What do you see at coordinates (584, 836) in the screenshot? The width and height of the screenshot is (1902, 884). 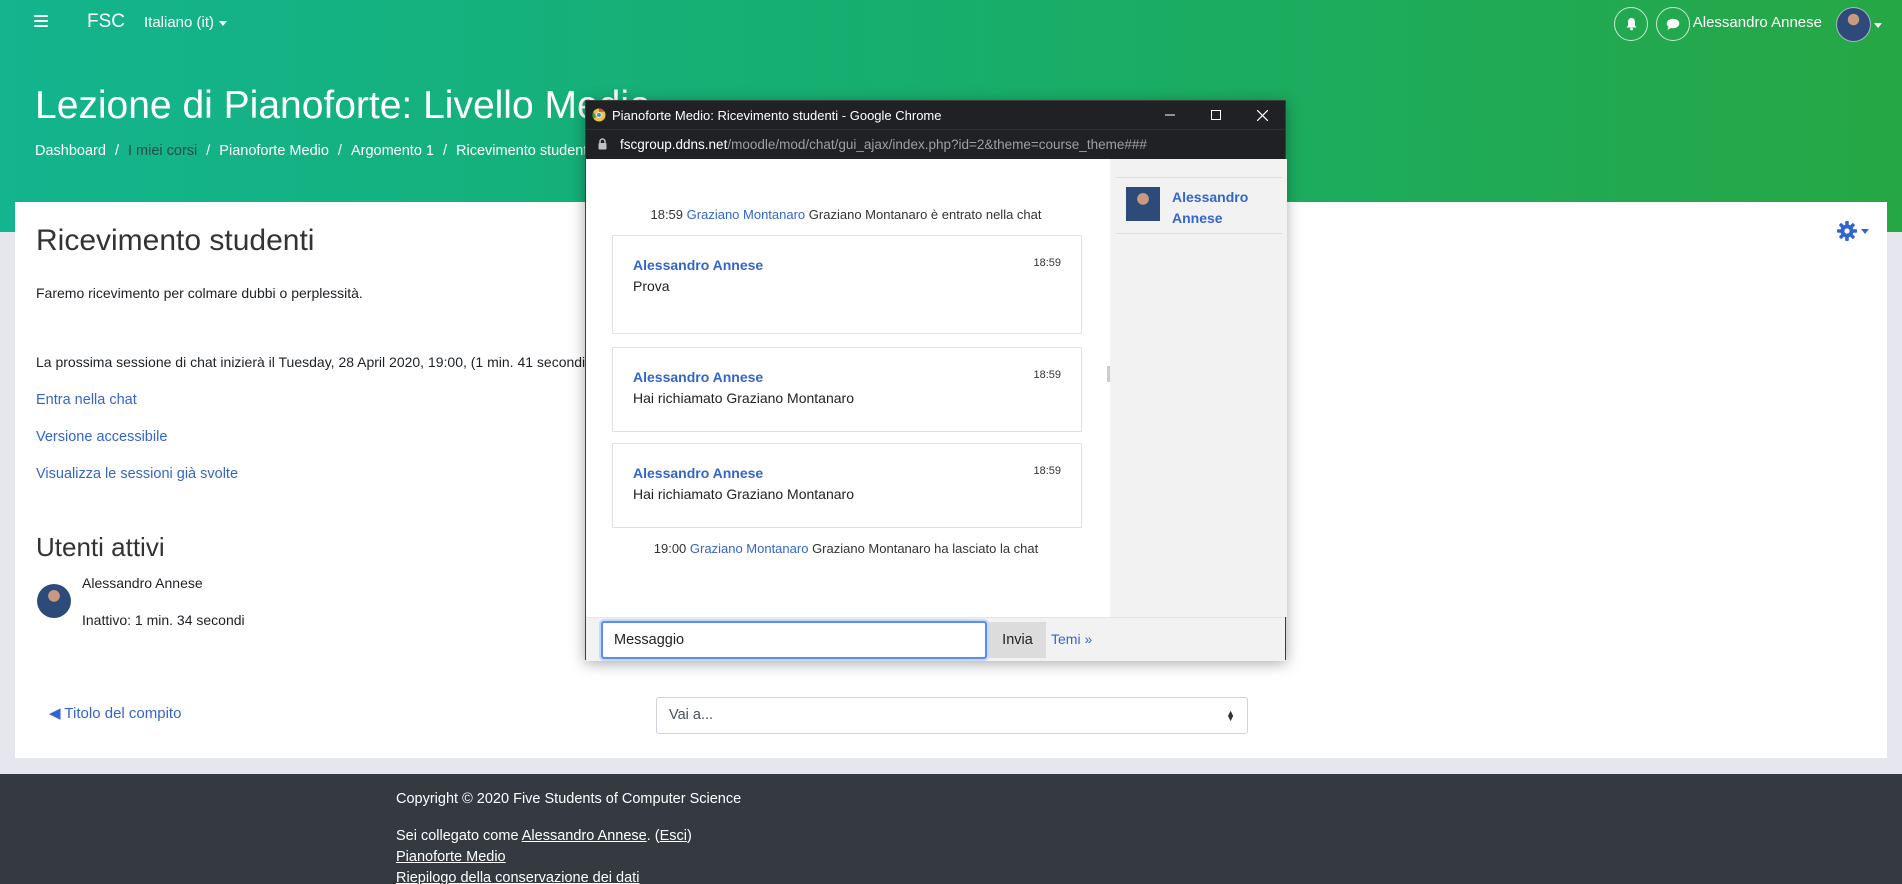 I see `profile-link: Alessandro Annese` at bounding box center [584, 836].